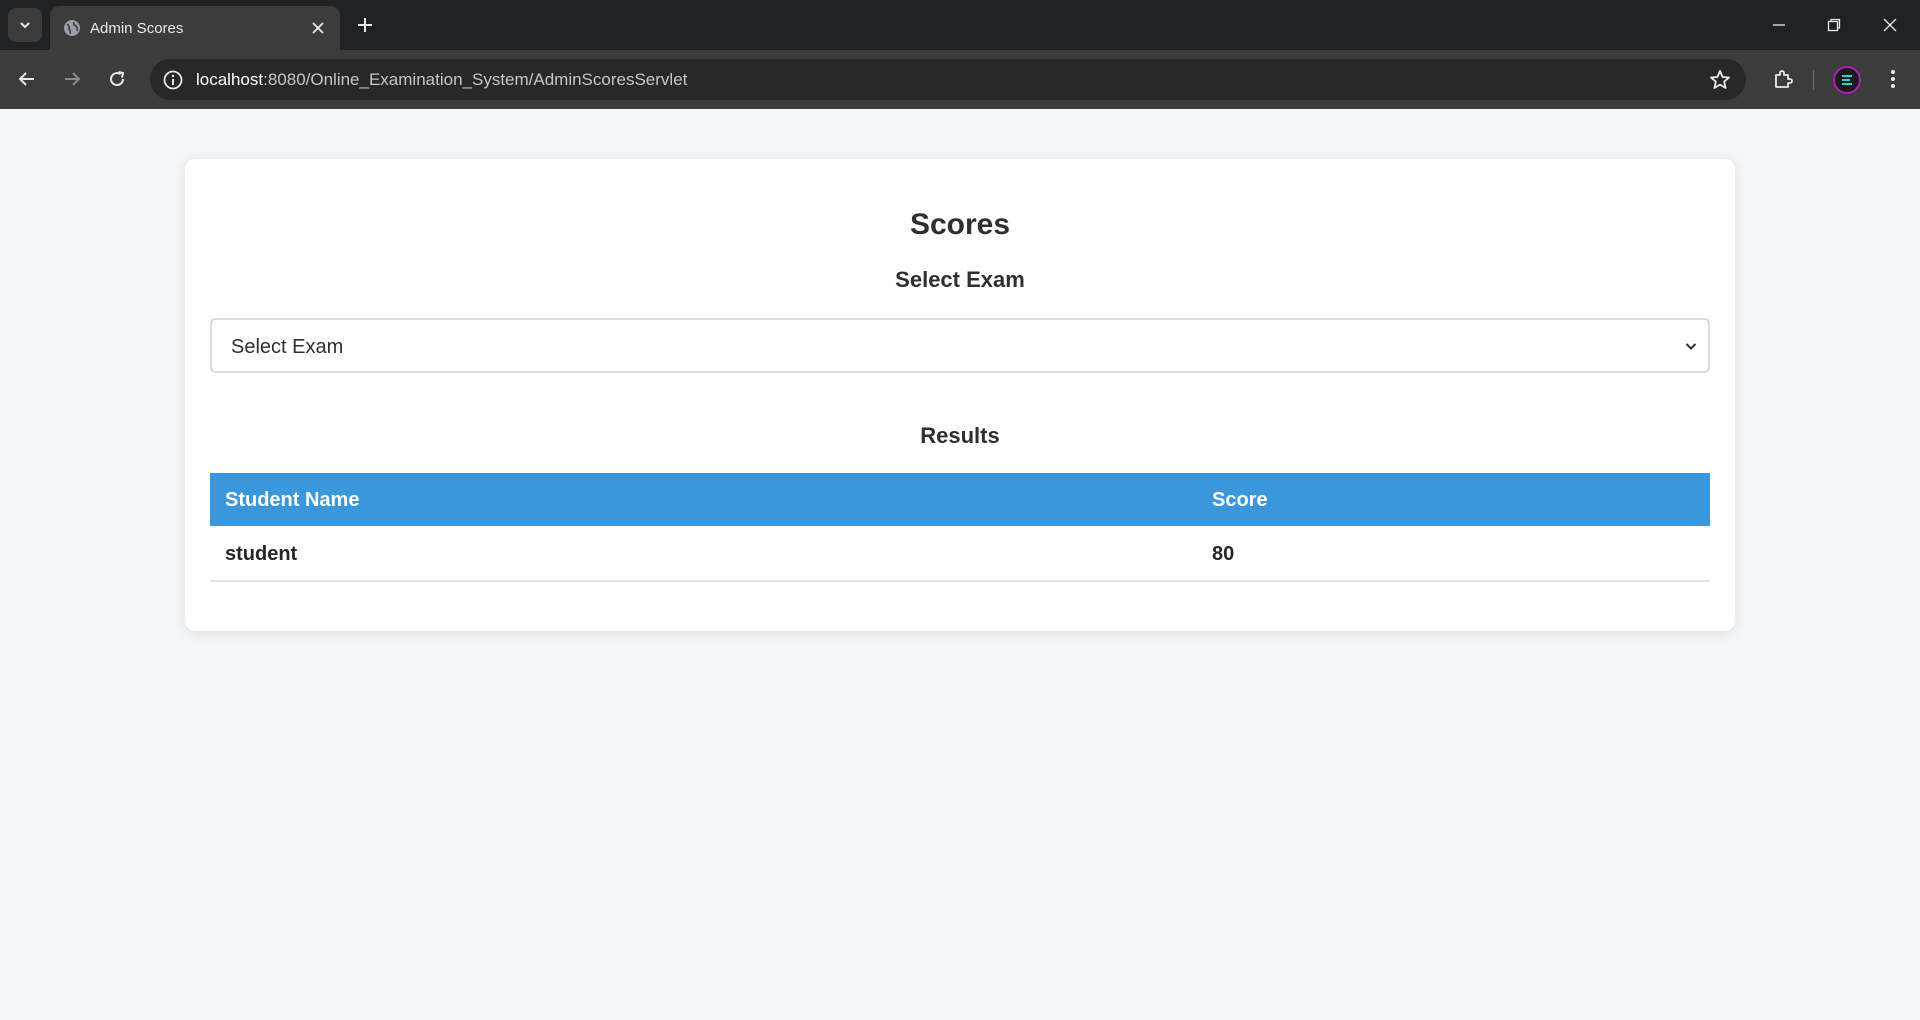 Image resolution: width=1920 pixels, height=1020 pixels. I want to click on toolbar-separator, so click(1813, 80).